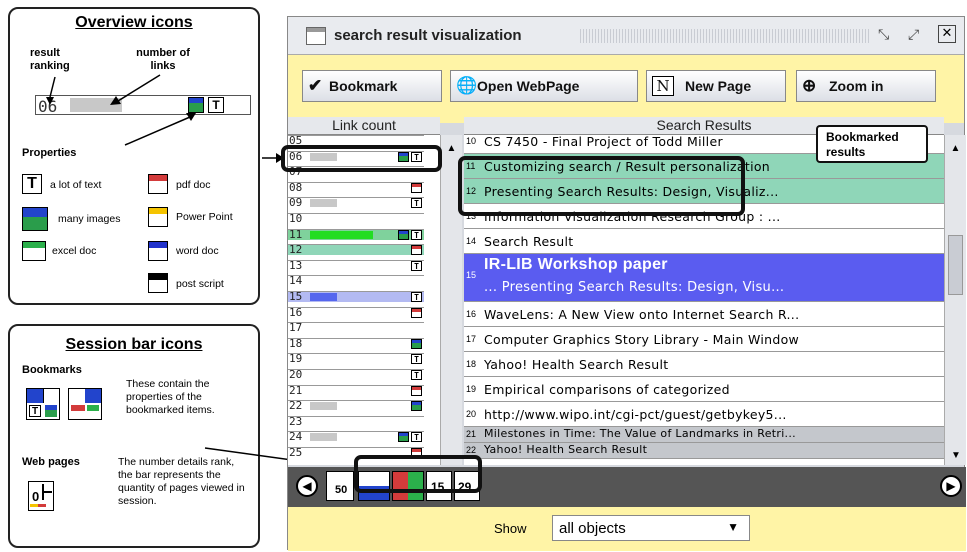 Image resolution: width=967 pixels, height=552 pixels. Describe the element at coordinates (471, 240) in the screenshot. I see `result-rank: 14` at that location.